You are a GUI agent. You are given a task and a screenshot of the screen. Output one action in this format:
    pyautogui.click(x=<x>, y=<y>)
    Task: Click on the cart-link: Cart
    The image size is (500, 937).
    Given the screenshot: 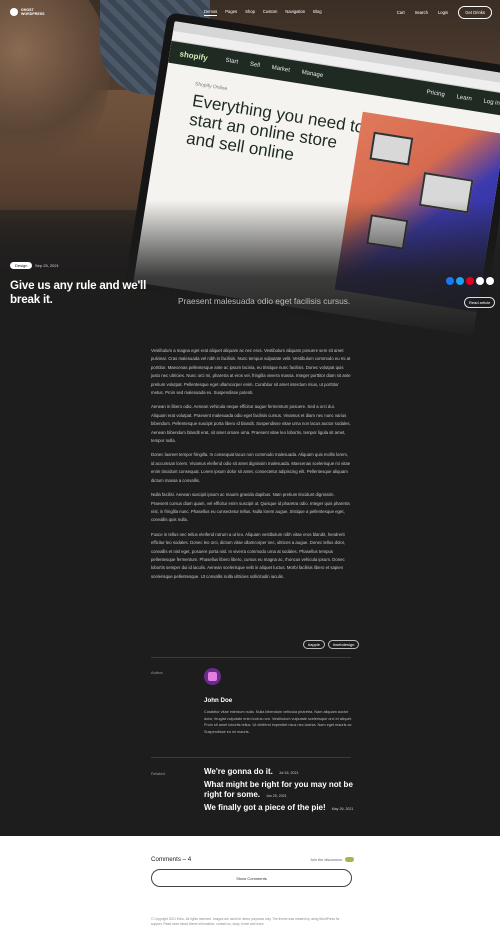 What is the action you would take?
    pyautogui.click(x=401, y=12)
    